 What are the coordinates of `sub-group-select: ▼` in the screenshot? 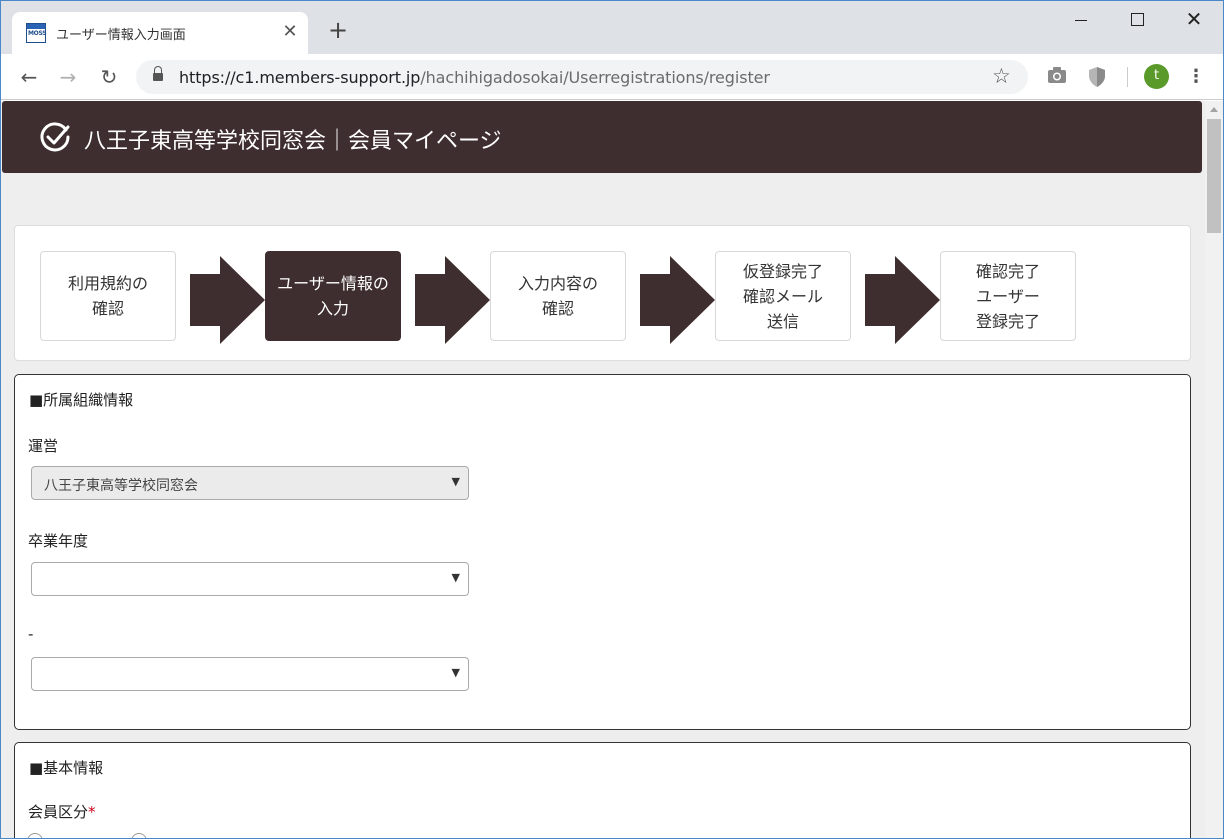 It's located at (250, 674).